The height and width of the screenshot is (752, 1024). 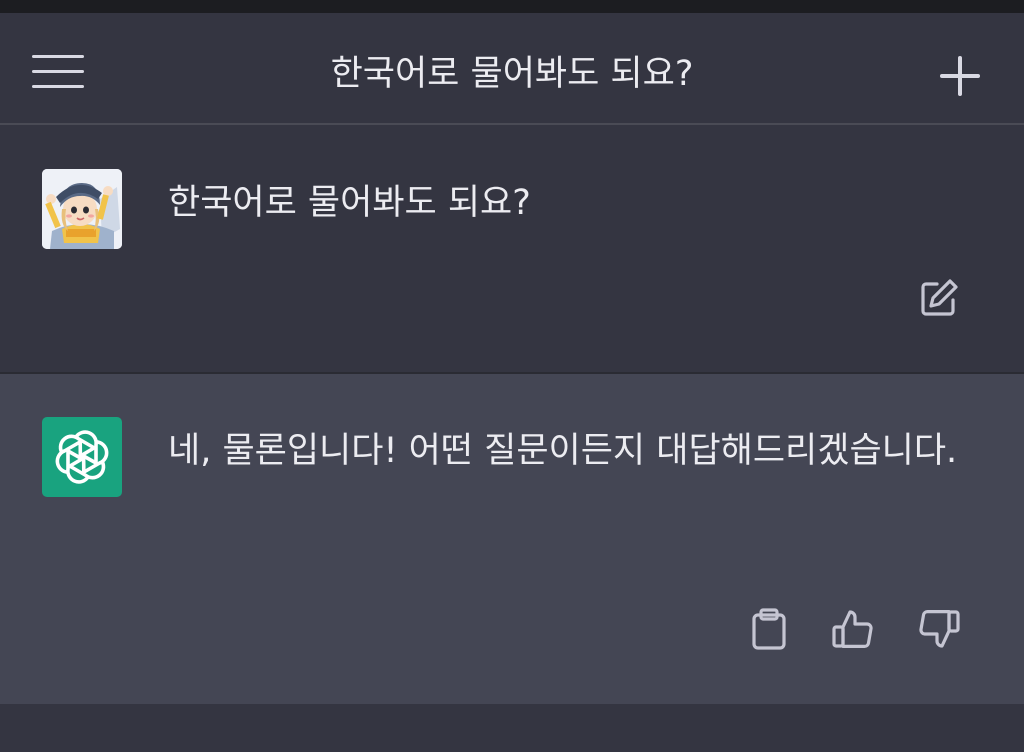 I want to click on edit-icon, so click(x=939, y=297).